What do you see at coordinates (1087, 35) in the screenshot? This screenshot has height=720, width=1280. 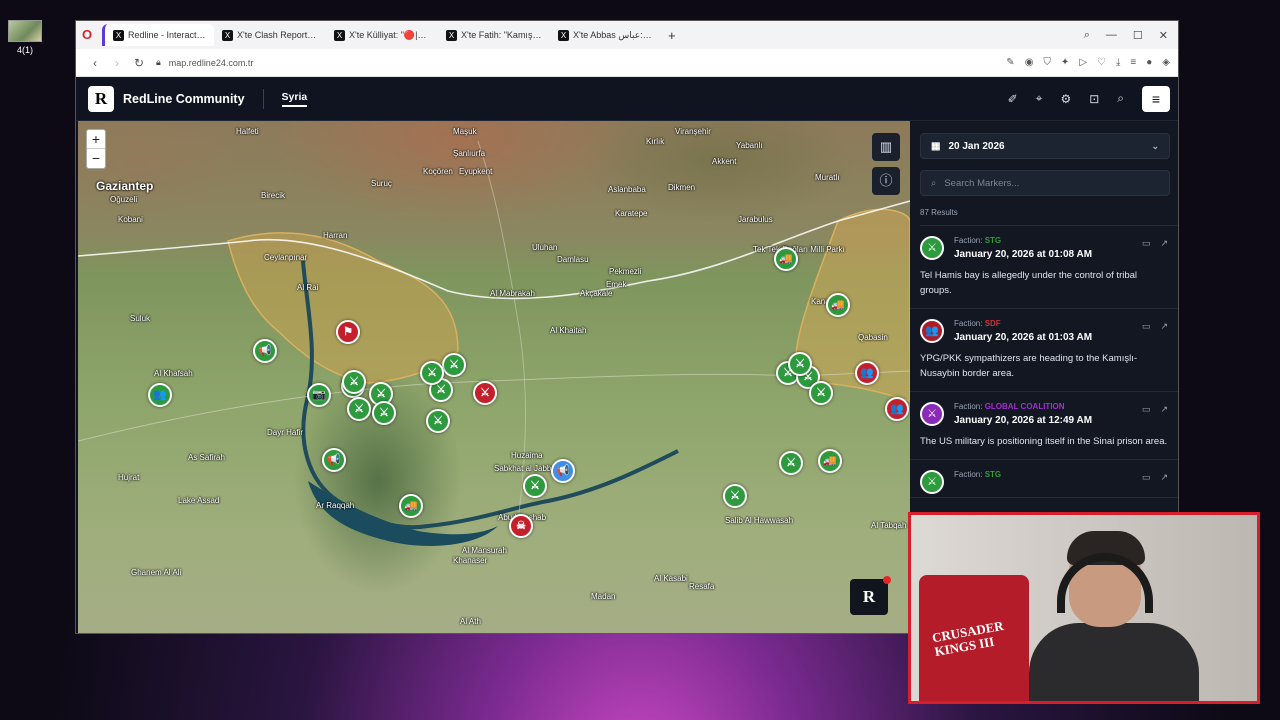 I see `search-tabs-icon: ⌕` at bounding box center [1087, 35].